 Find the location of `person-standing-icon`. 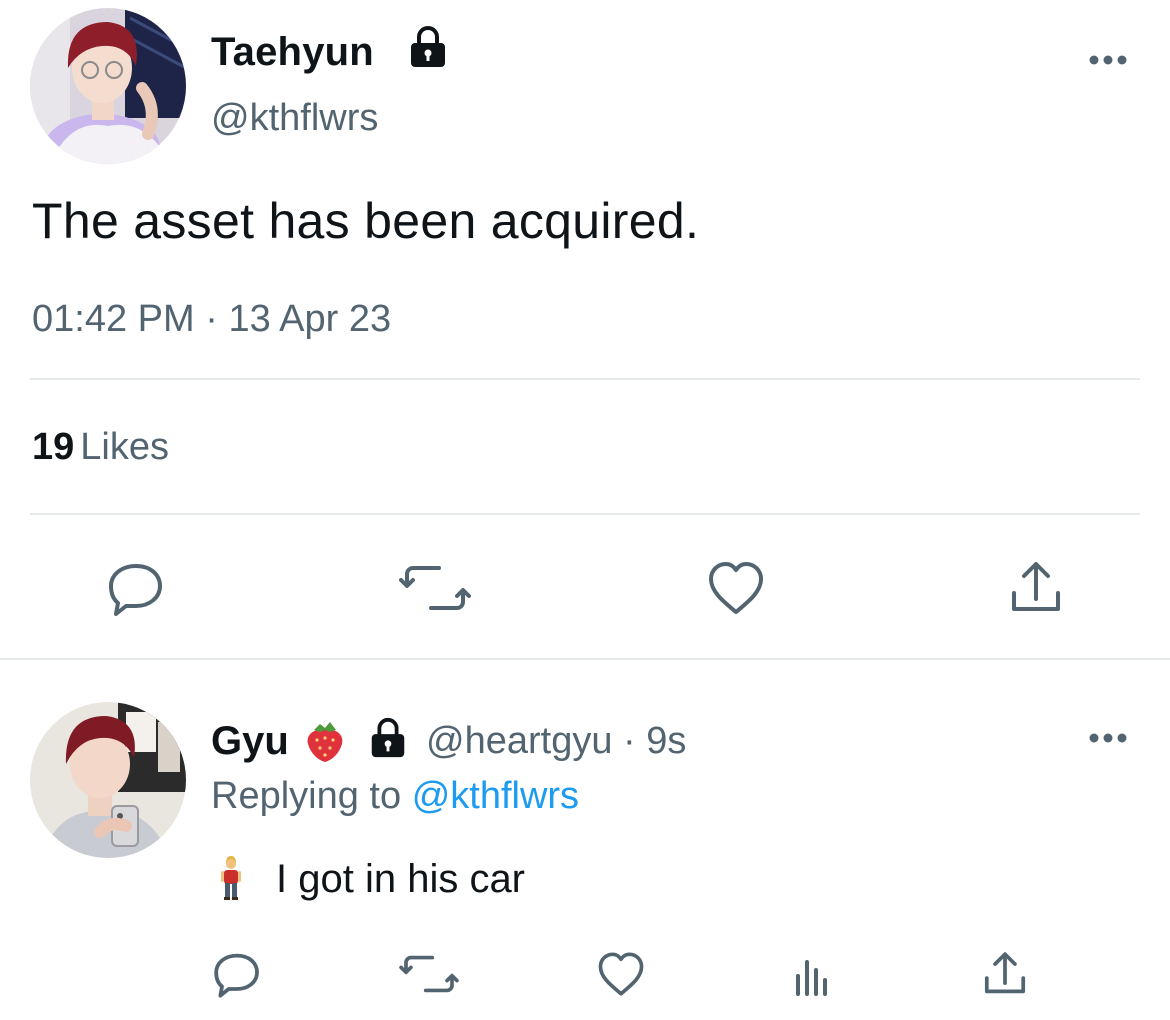

person-standing-icon is located at coordinates (231, 878).